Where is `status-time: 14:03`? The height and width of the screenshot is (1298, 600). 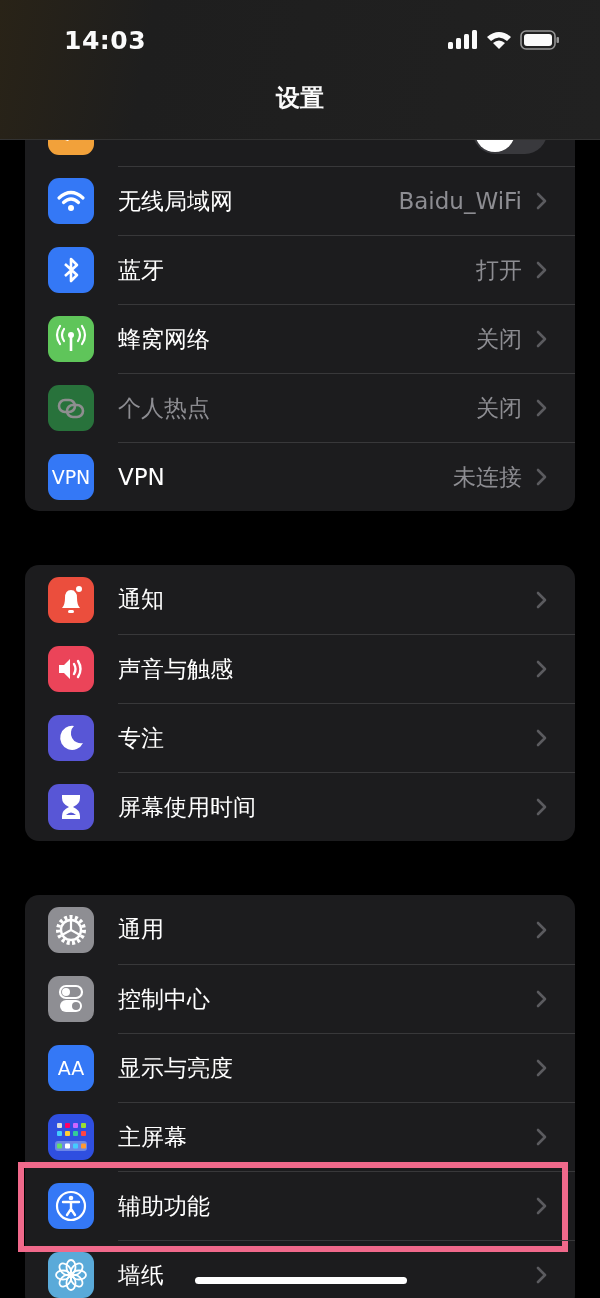 status-time: 14:03 is located at coordinates (106, 40).